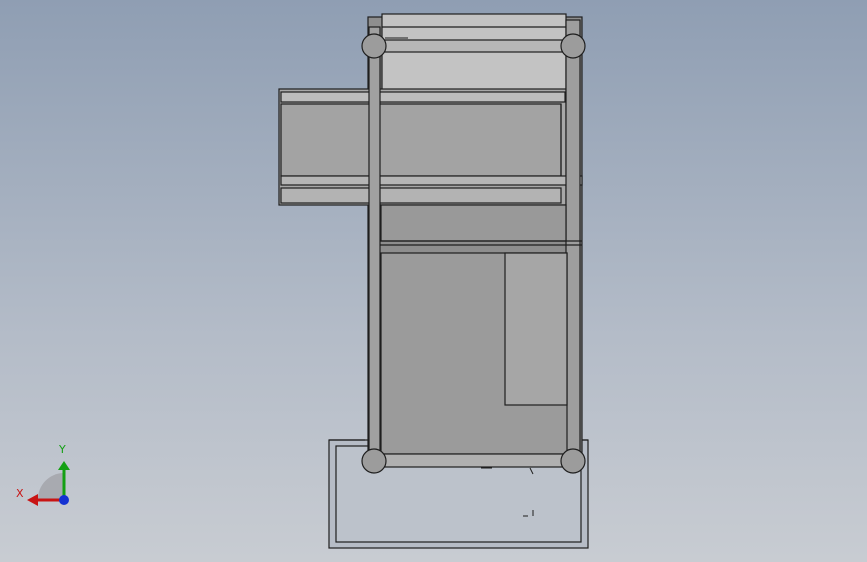  What do you see at coordinates (573, 461) in the screenshot?
I see `joint-bottom-right` at bounding box center [573, 461].